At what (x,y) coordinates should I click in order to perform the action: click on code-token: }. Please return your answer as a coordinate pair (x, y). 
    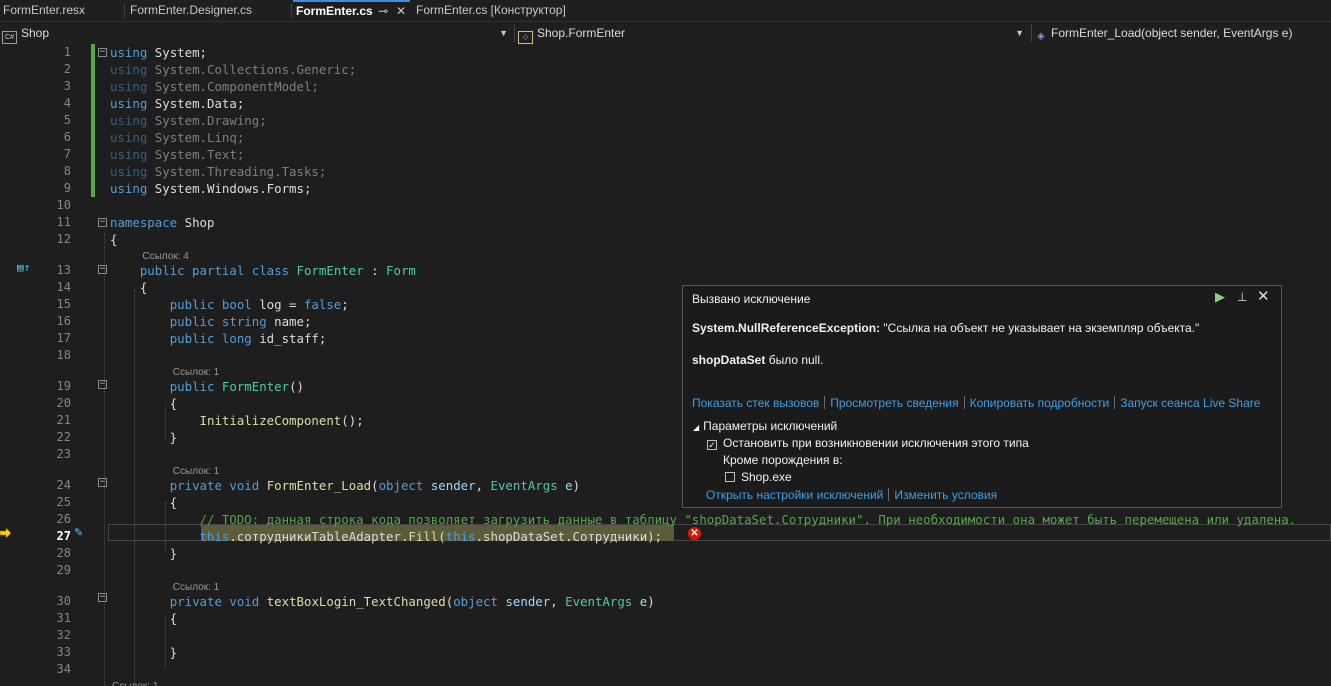
    Looking at the image, I should click on (144, 437).